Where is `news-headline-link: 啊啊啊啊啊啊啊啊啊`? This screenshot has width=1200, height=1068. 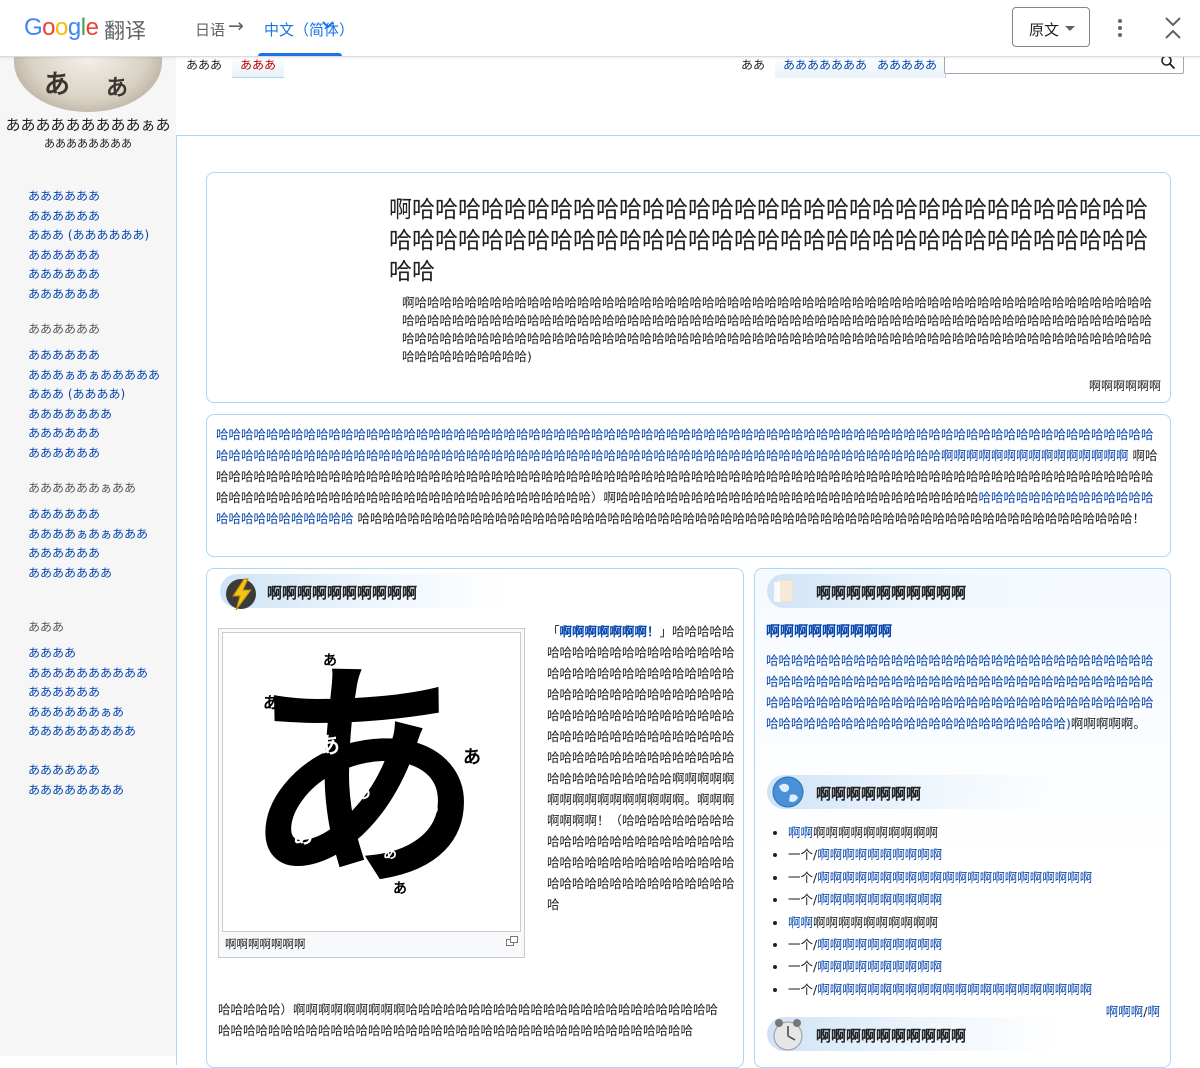 news-headline-link: 啊啊啊啊啊啊啊啊啊 is located at coordinates (829, 631).